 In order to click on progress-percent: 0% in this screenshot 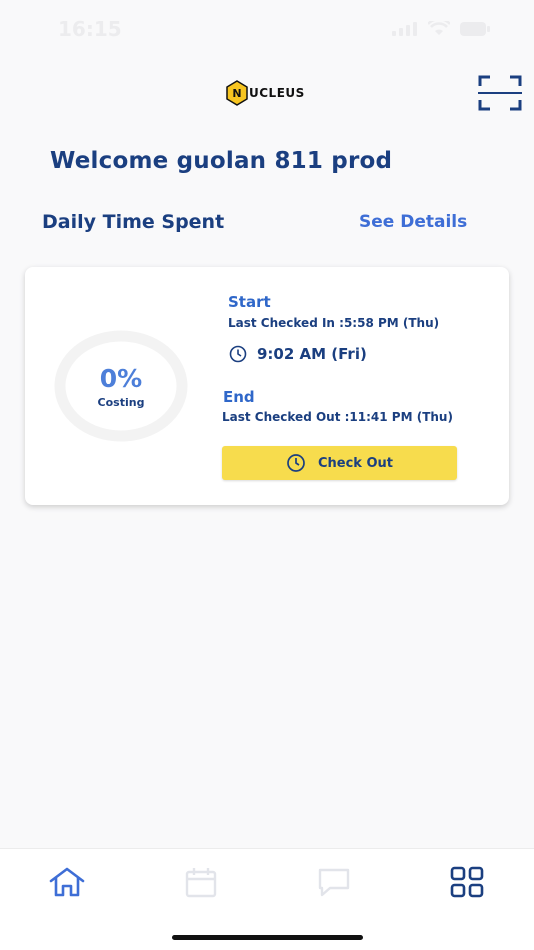, I will do `click(121, 378)`.